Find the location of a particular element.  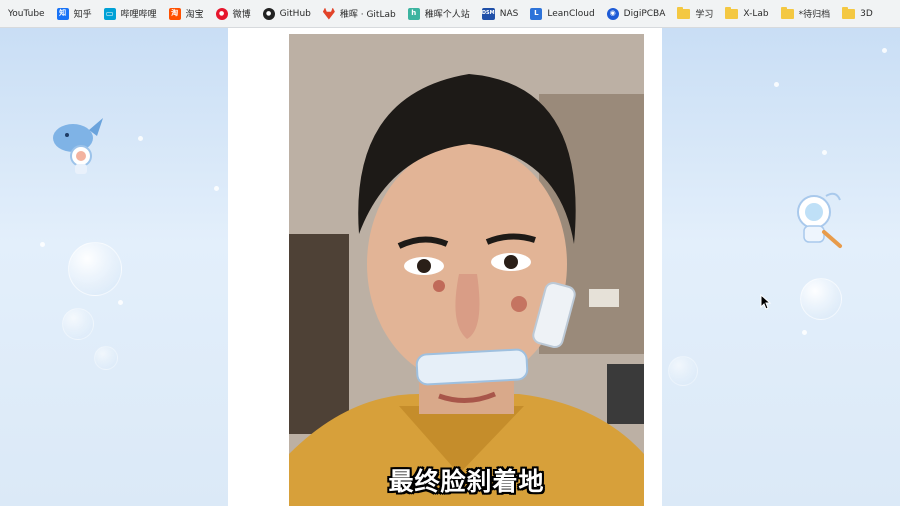

zhihu-icon: 知 is located at coordinates (62, 13).